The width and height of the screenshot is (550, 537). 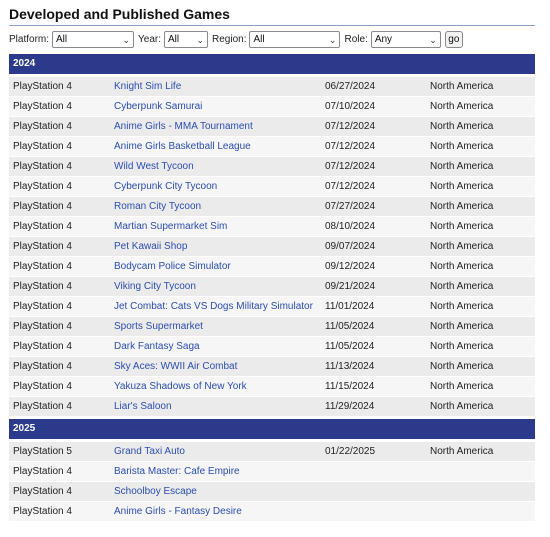 What do you see at coordinates (350, 451) in the screenshot?
I see `release-date-cell: 01/22/2025` at bounding box center [350, 451].